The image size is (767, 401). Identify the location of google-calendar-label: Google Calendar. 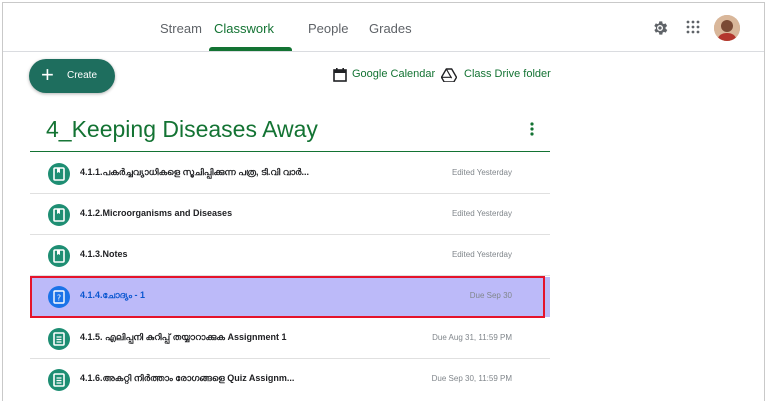
(394, 74).